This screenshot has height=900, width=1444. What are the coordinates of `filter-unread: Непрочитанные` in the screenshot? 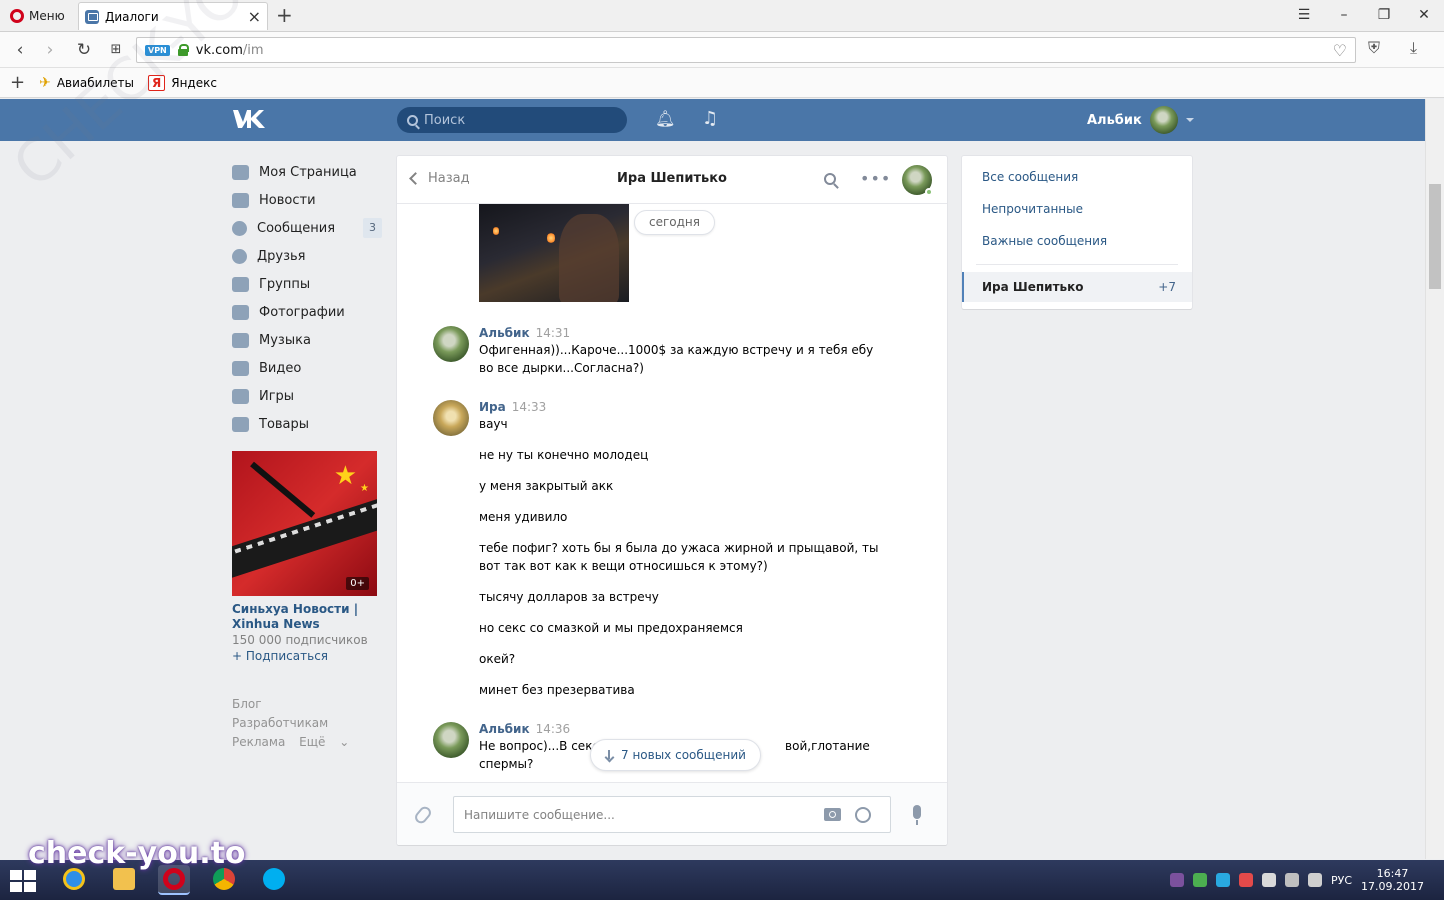 It's located at (1032, 209).